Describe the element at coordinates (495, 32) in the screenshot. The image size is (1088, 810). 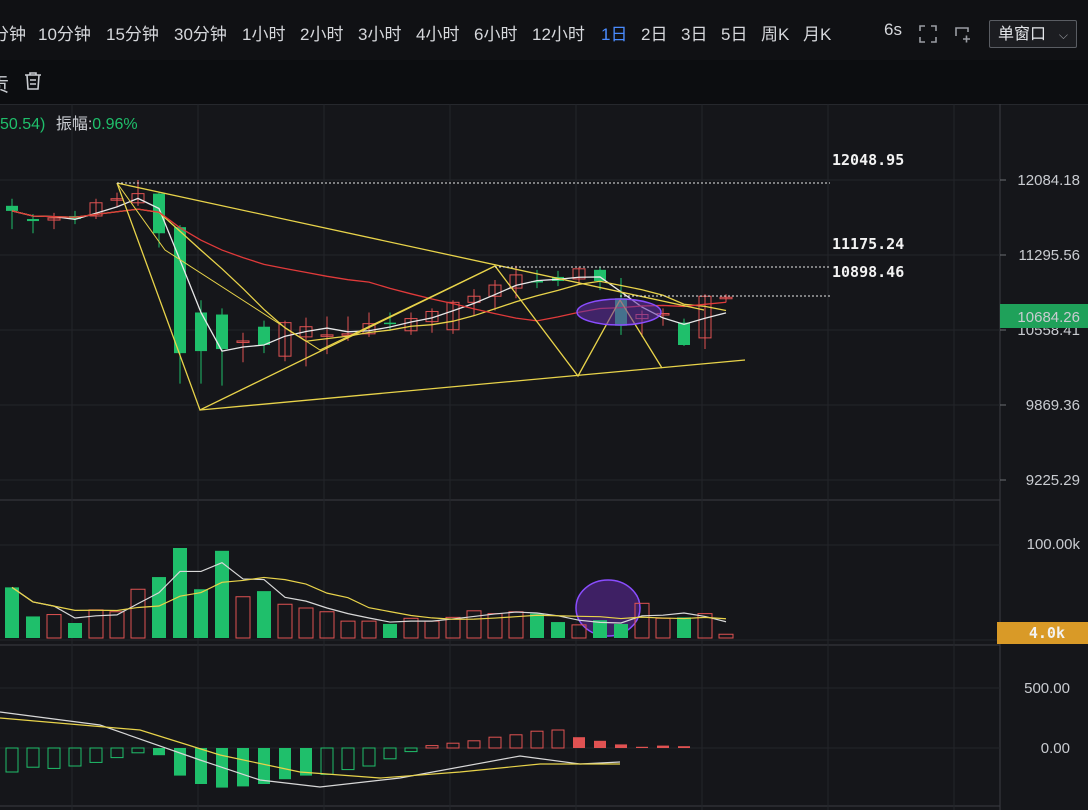
I see `timeframe-8: 6小时` at that location.